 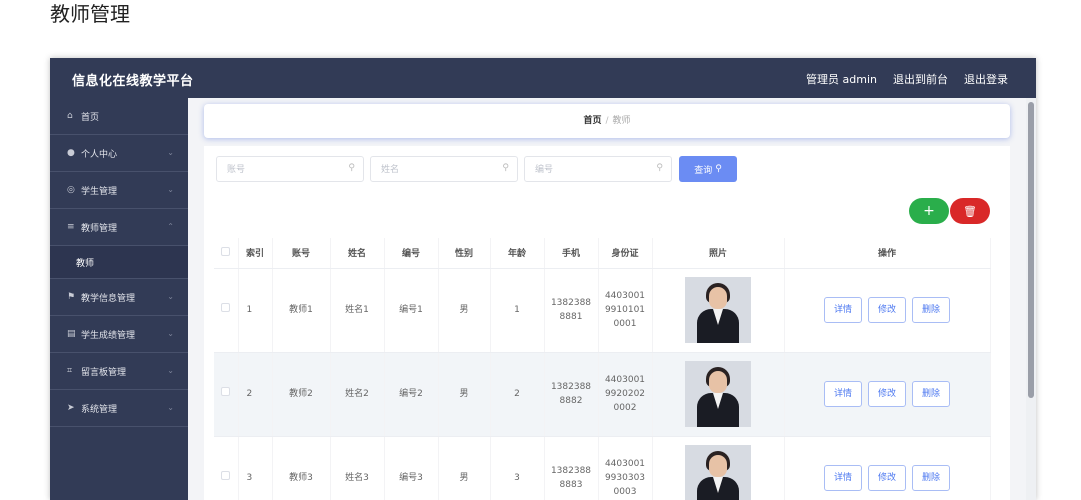 I want to click on row-checkbox-cell, so click(x=226, y=310).